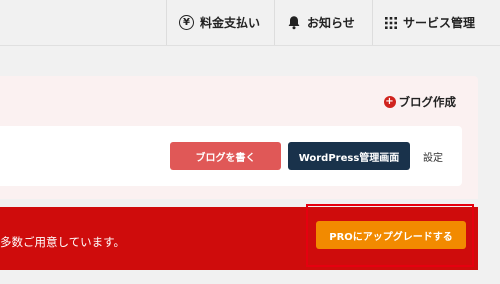 This screenshot has height=284, width=500. I want to click on nav-service-management: サービス管理, so click(436, 22).